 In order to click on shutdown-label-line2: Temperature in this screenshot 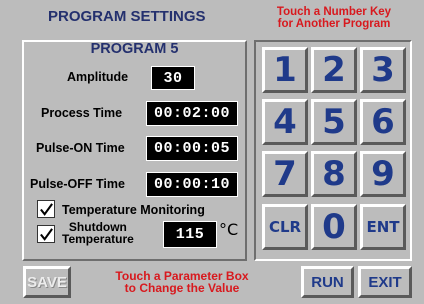, I will do `click(98, 239)`.